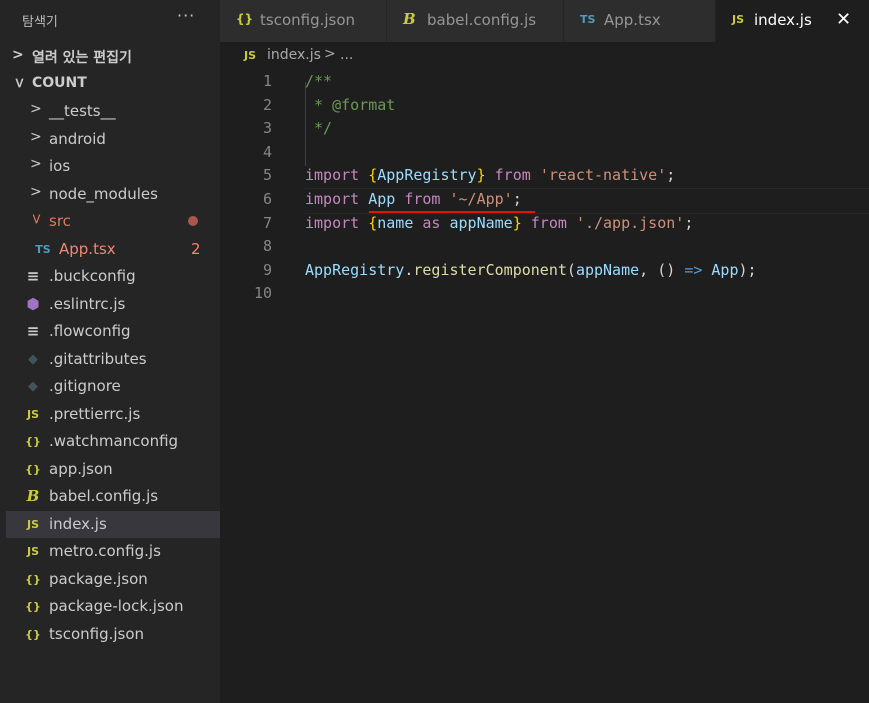  I want to click on tree-folder-node-modules: > node_modules, so click(113, 194).